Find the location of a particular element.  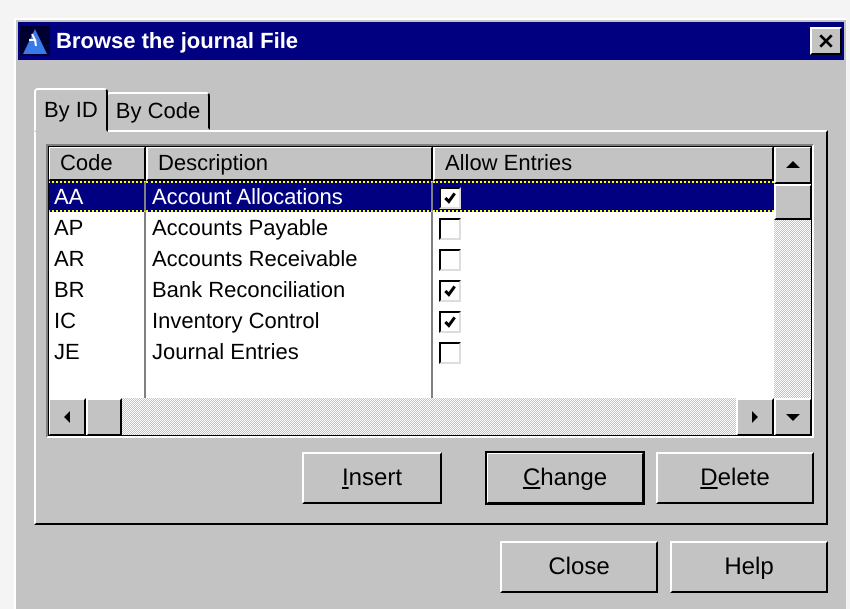

table-cell: Bank Reconciliation is located at coordinates (289, 289).